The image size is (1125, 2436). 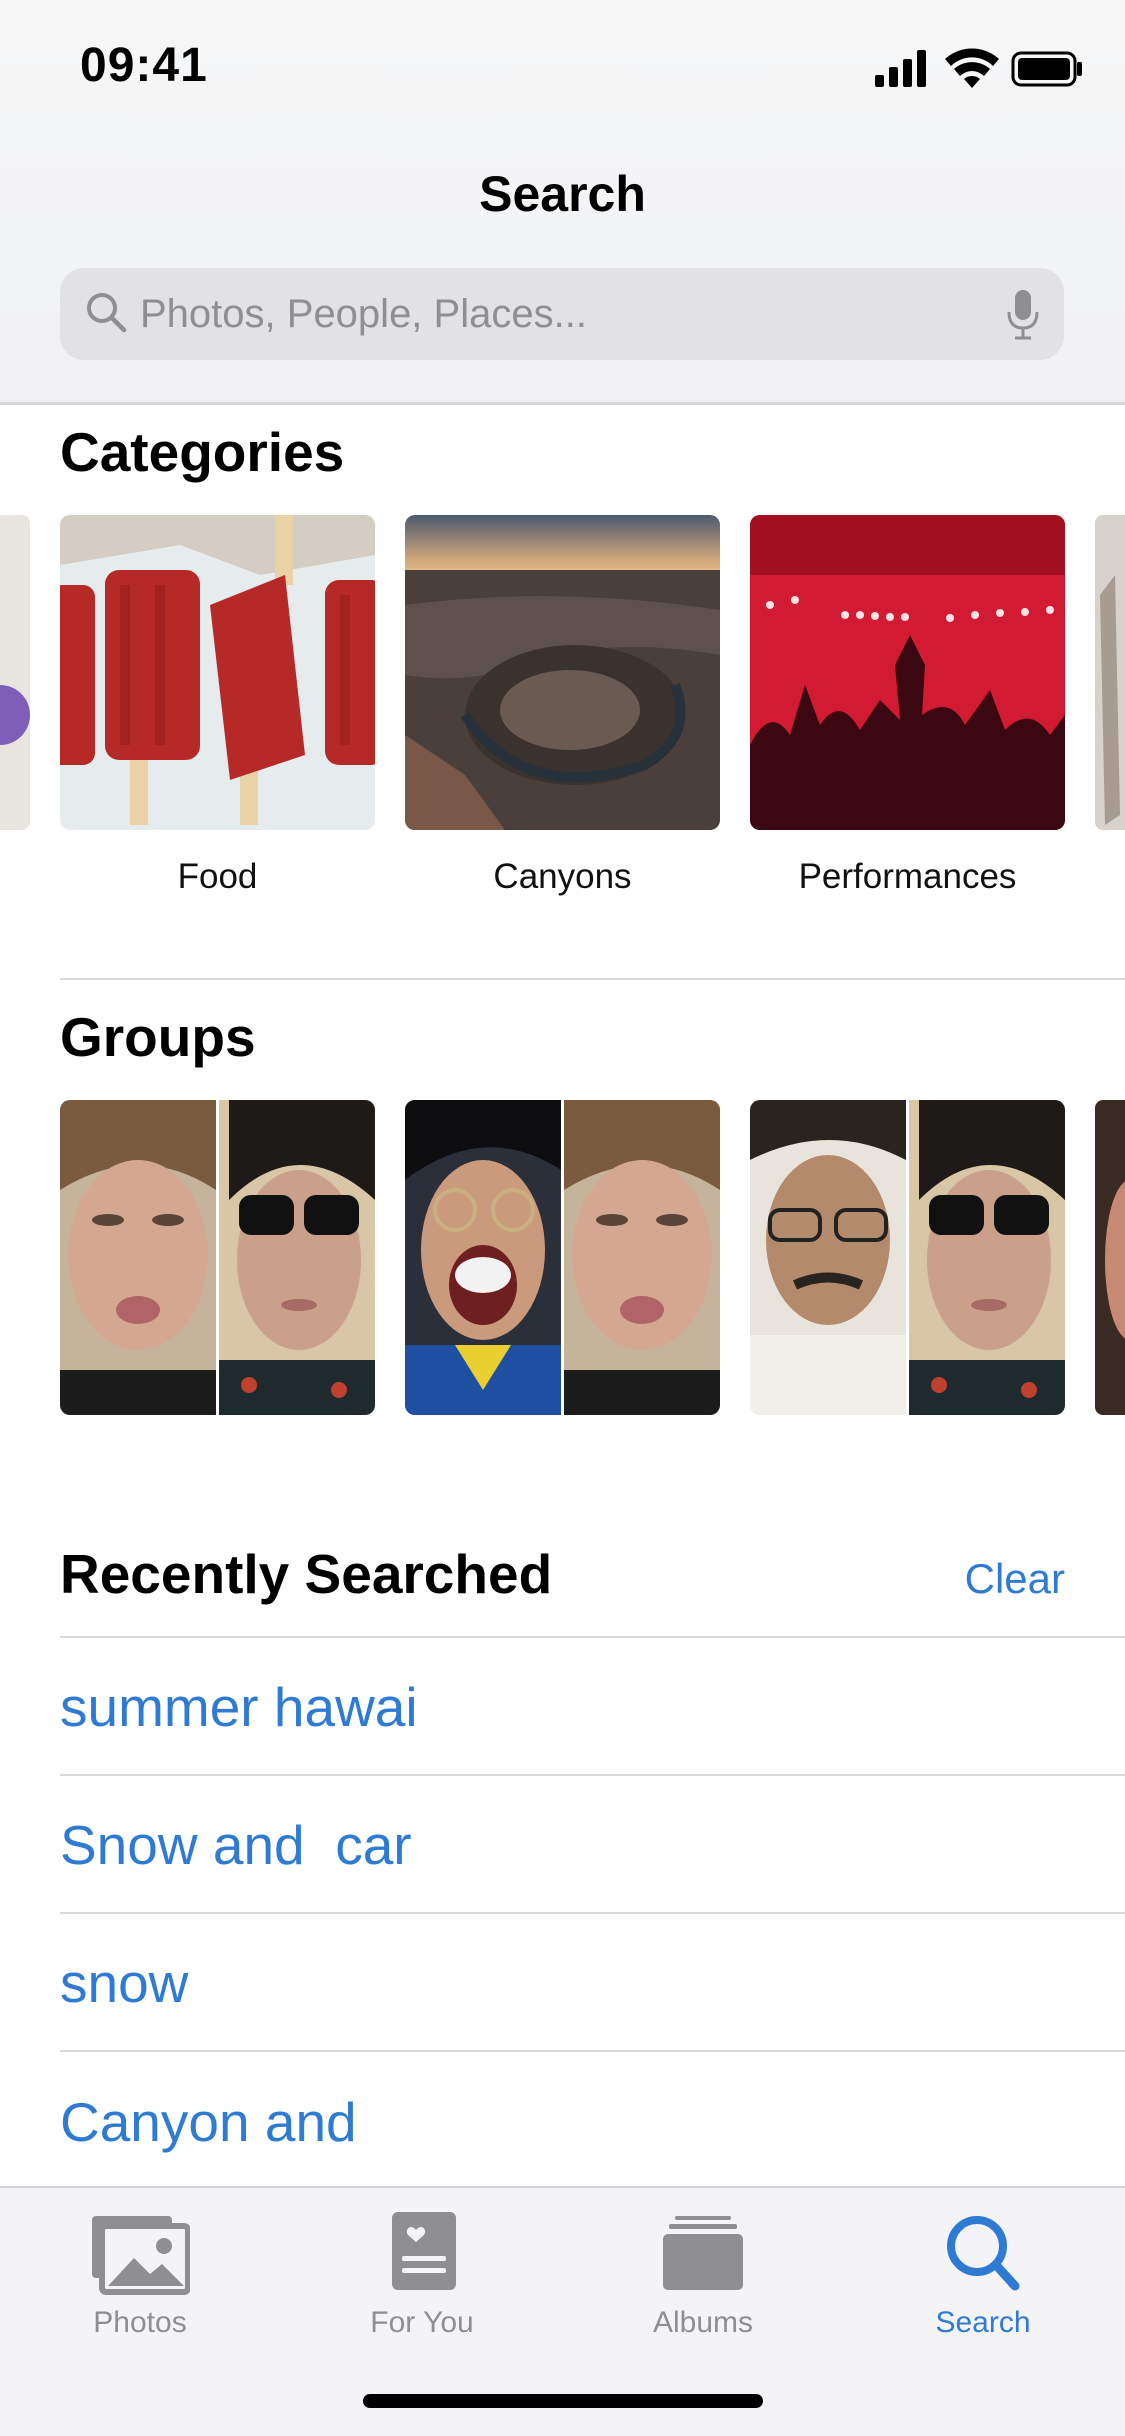 What do you see at coordinates (236, 1845) in the screenshot?
I see `recent-search-item: Snow and car` at bounding box center [236, 1845].